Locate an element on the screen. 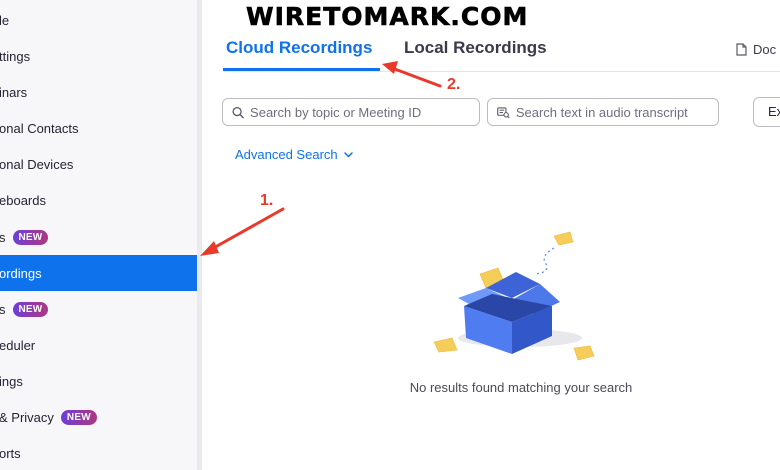 Image resolution: width=780 pixels, height=470 pixels. topic-search-field is located at coordinates (351, 112).